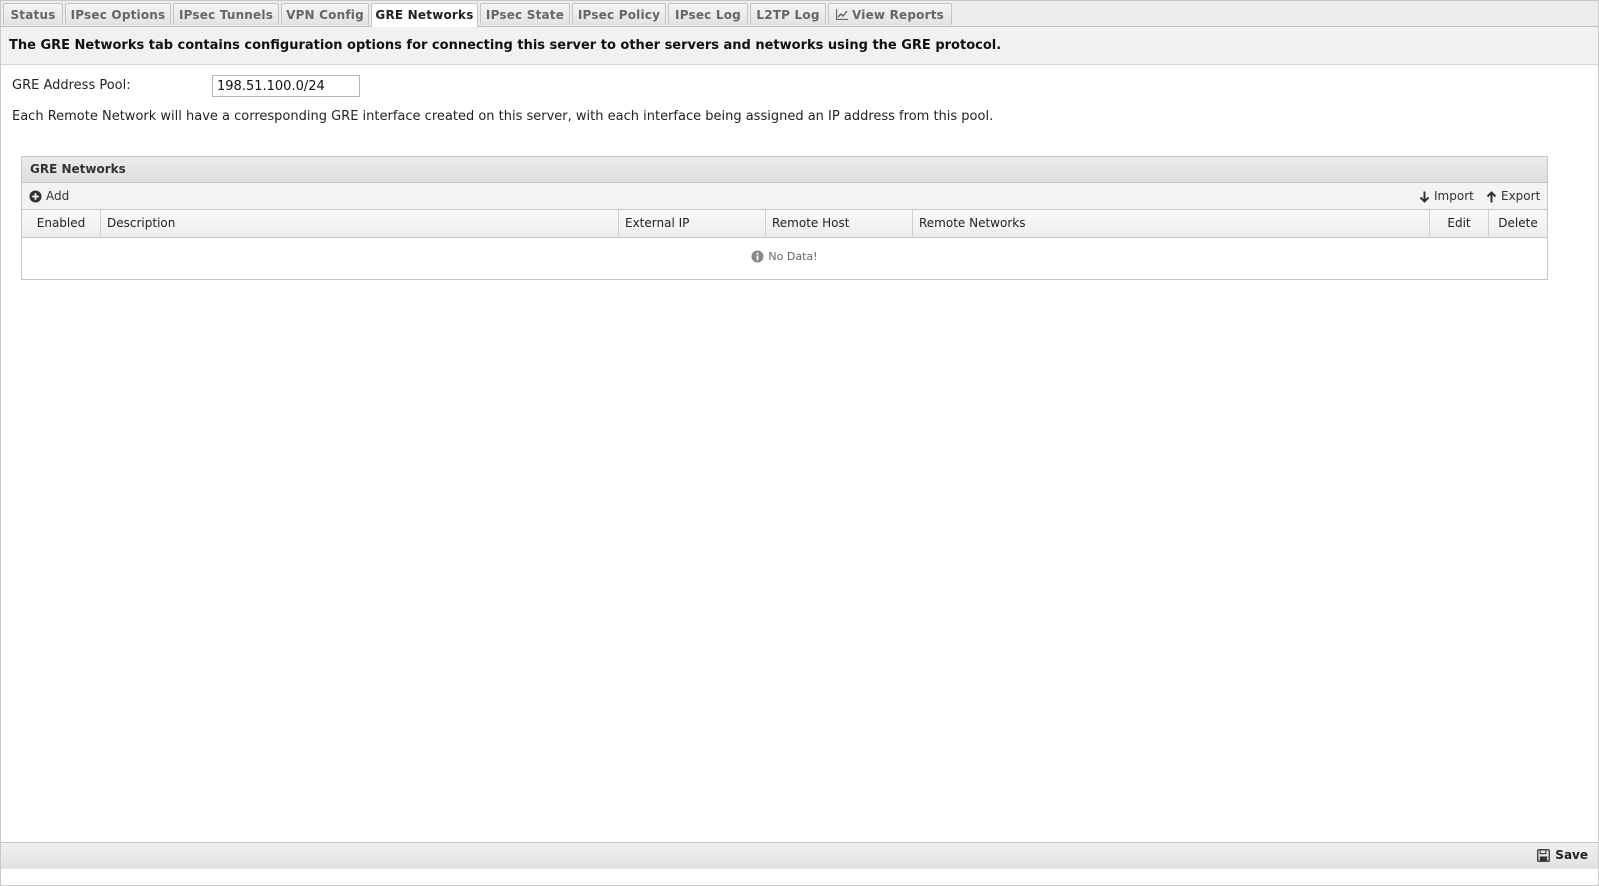  I want to click on column-header-remote-networks: Remote Networks, so click(1171, 223).